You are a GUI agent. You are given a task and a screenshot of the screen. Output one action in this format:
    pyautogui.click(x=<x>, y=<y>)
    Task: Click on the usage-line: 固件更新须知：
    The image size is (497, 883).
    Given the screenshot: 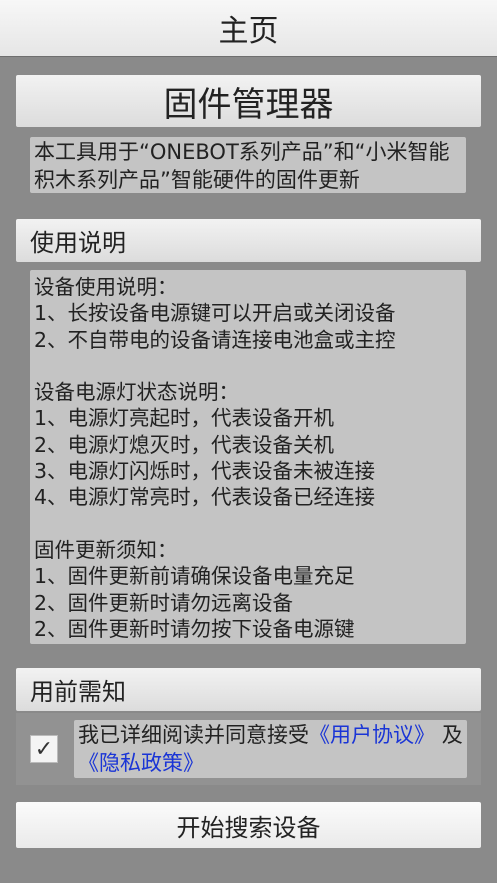 What is the action you would take?
    pyautogui.click(x=106, y=549)
    